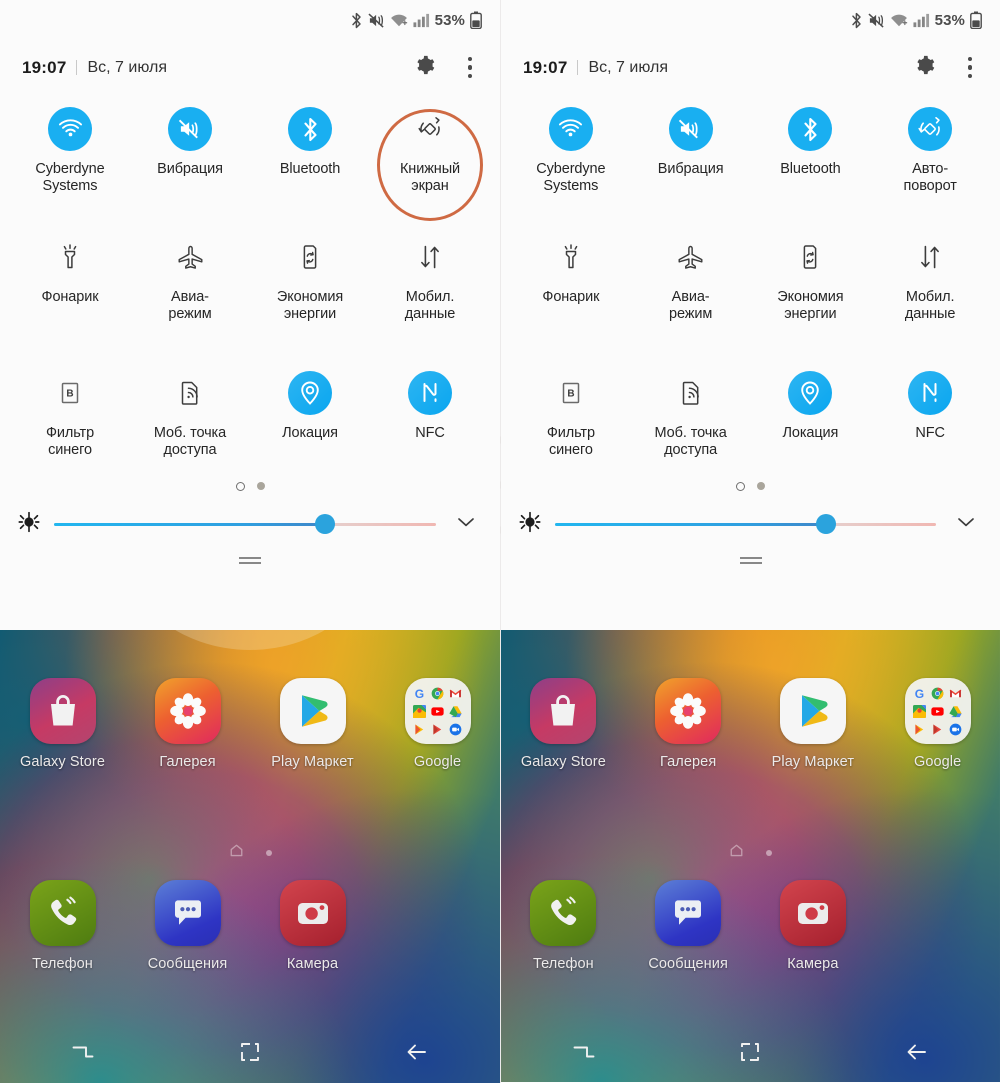  What do you see at coordinates (62, 711) in the screenshot?
I see `galaxy-store-icon` at bounding box center [62, 711].